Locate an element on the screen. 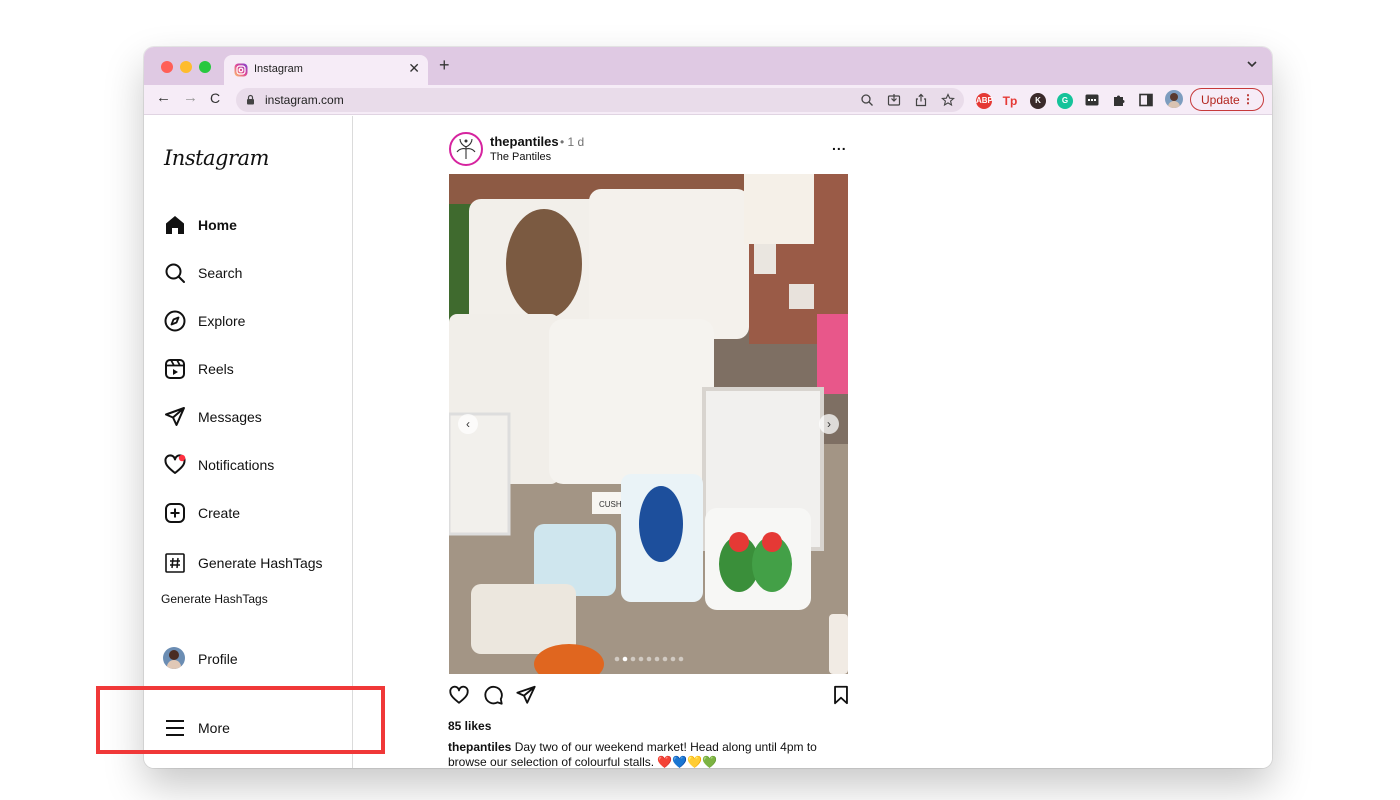 This screenshot has width=1400, height=800. generate-hashtags-sublabel: Generate HashTags is located at coordinates (214, 599).